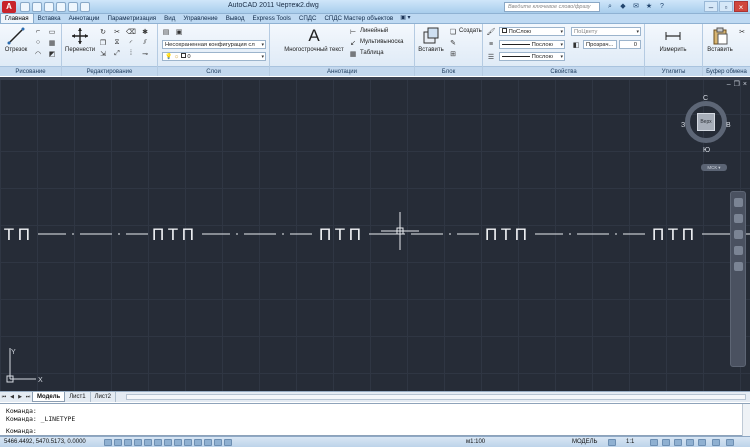  Describe the element at coordinates (308, 18) in the screenshot. I see `tab-spds: СПДС` at that location.